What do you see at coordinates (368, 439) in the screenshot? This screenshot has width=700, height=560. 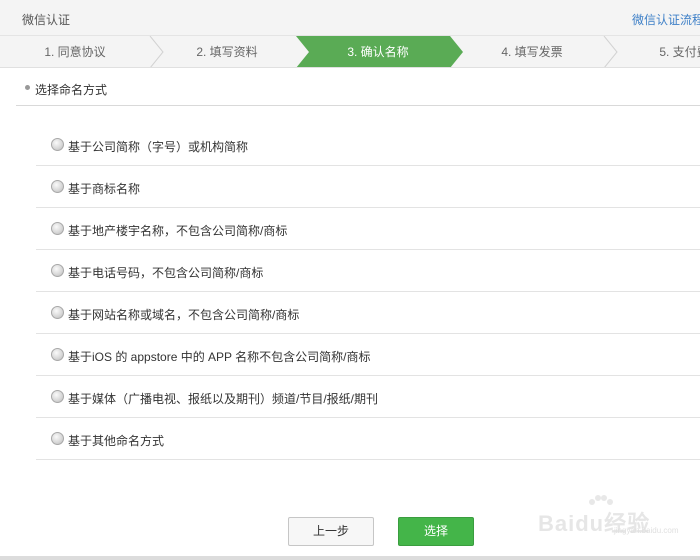 I see `naming-option: 基于其他命名方式` at bounding box center [368, 439].